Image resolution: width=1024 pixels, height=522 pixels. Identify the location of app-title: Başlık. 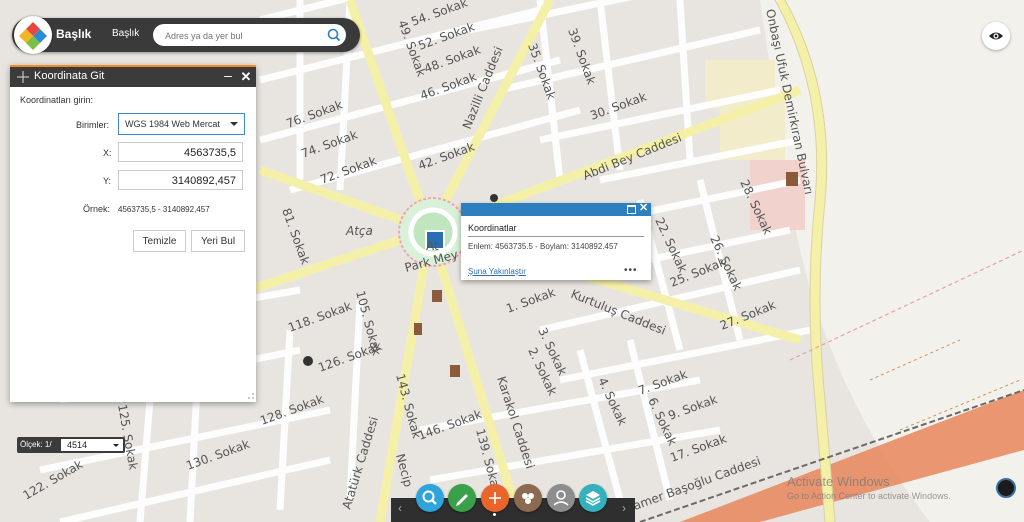
(74, 34).